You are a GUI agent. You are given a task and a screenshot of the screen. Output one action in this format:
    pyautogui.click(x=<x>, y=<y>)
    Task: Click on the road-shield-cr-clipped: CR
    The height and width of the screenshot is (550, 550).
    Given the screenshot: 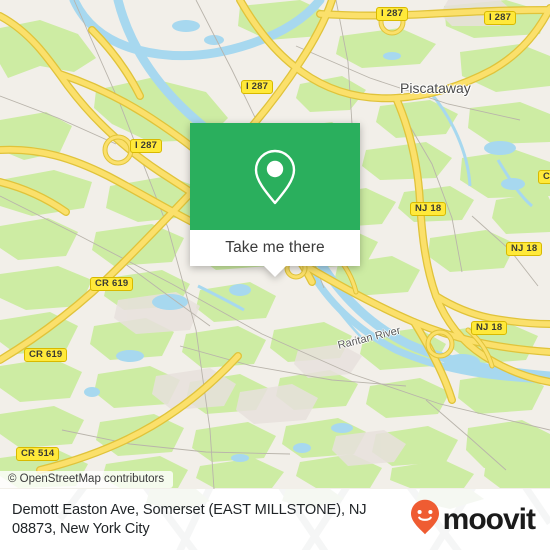 What is the action you would take?
    pyautogui.click(x=544, y=177)
    